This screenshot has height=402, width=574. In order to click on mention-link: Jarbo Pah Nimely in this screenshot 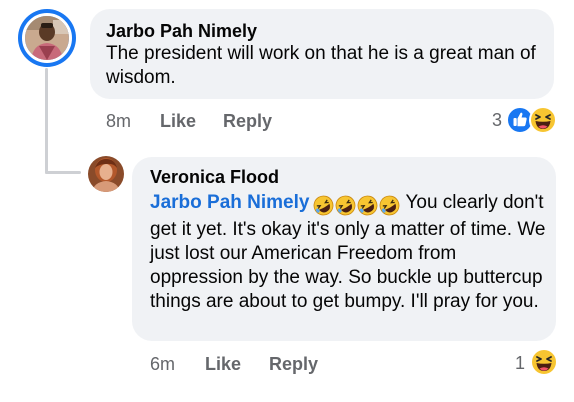, I will do `click(229, 202)`.